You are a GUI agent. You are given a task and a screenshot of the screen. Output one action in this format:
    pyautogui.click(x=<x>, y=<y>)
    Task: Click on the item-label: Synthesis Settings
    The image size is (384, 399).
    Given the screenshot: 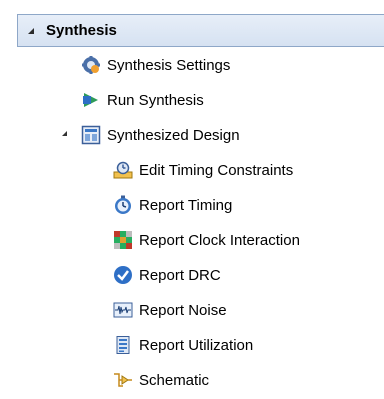 What is the action you would take?
    pyautogui.click(x=169, y=65)
    